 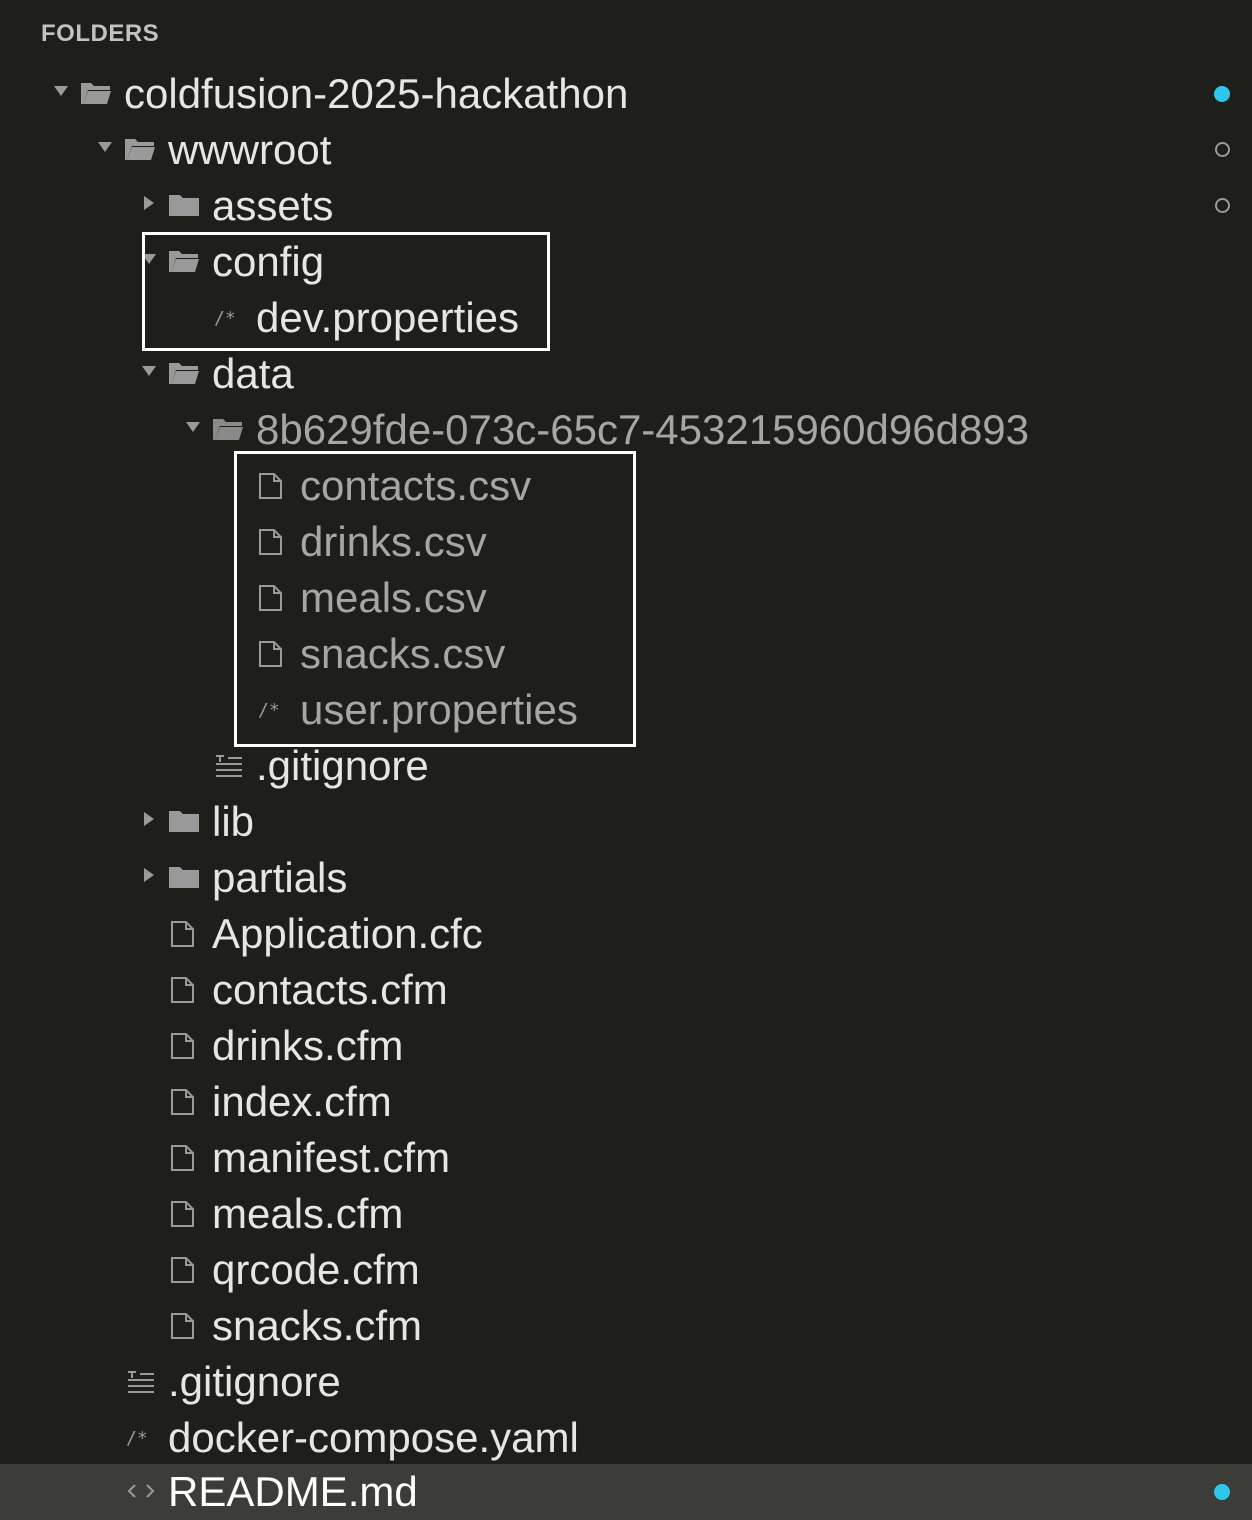 I want to click on tree-item-meals-csv: meals.csv, so click(x=626, y=598).